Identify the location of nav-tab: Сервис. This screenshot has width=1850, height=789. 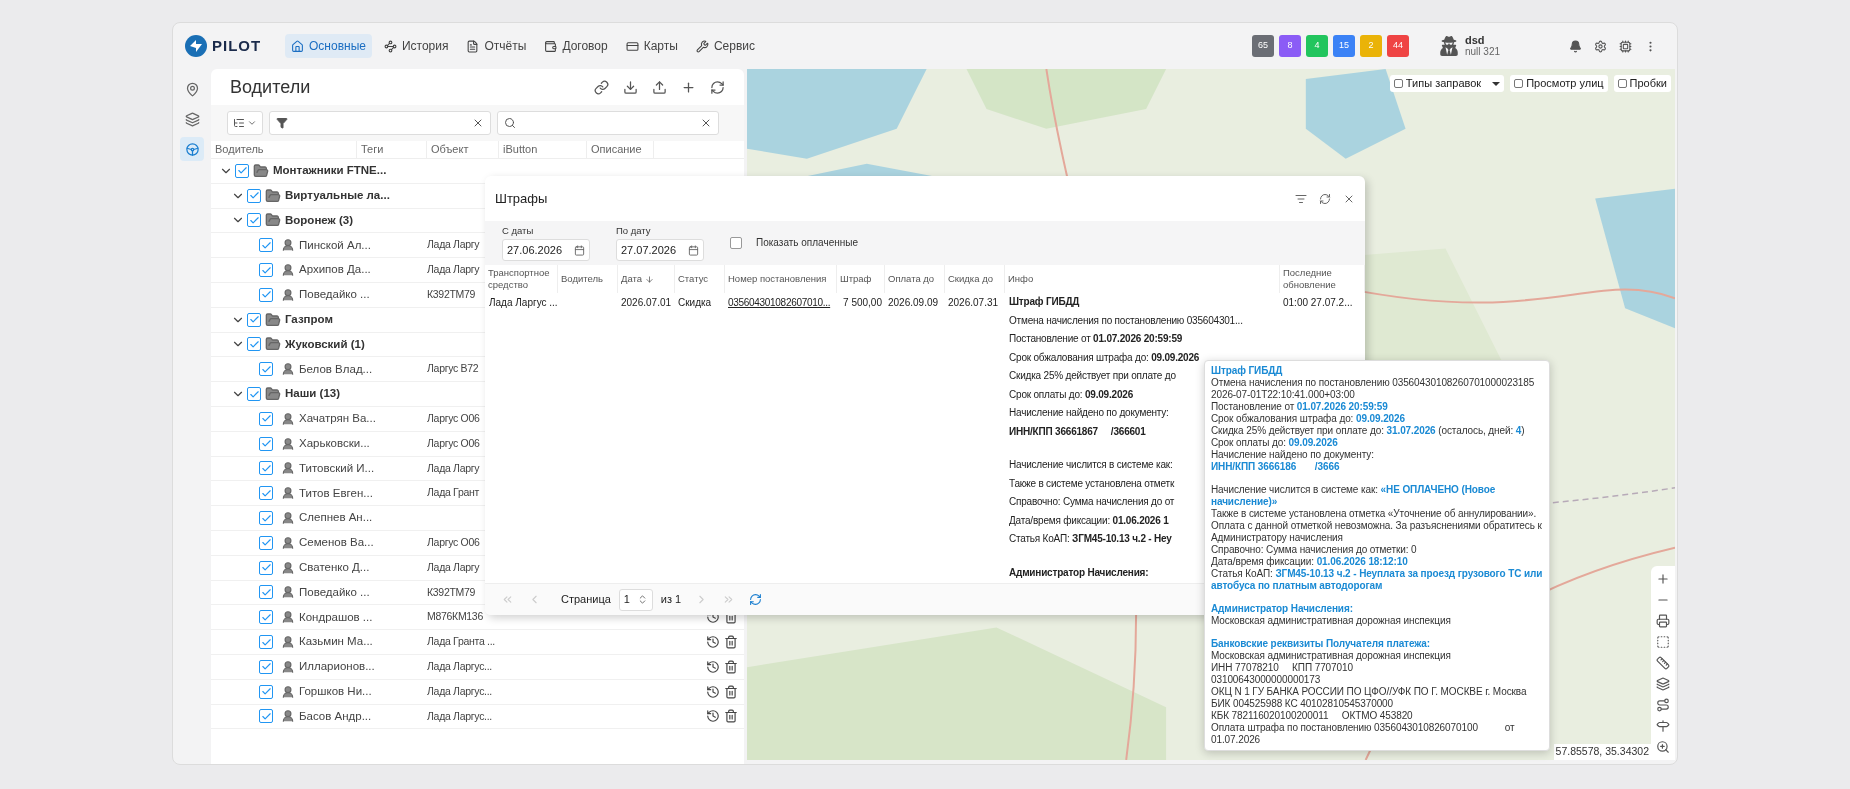
(725, 46).